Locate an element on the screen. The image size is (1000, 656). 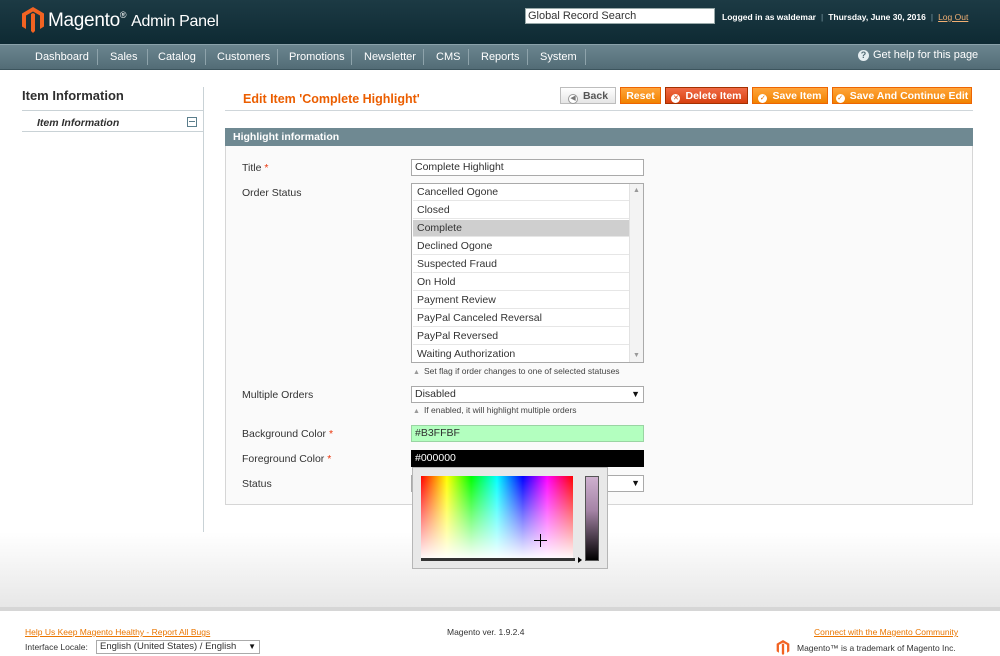
order-status-option: On Hold is located at coordinates (521, 282).